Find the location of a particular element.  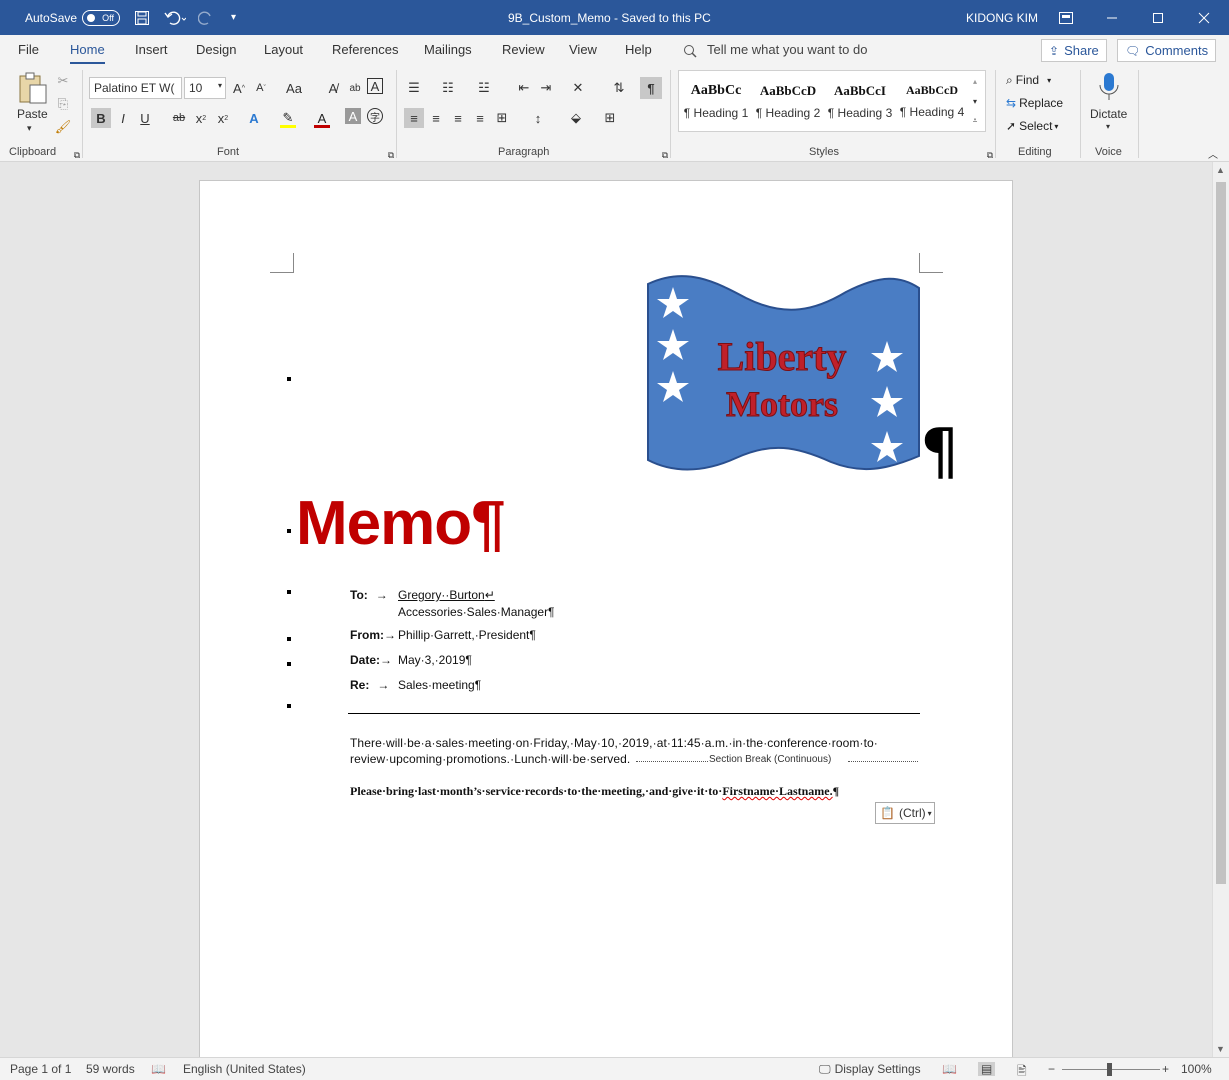

superscript-button: x2 is located at coordinates (223, 118).